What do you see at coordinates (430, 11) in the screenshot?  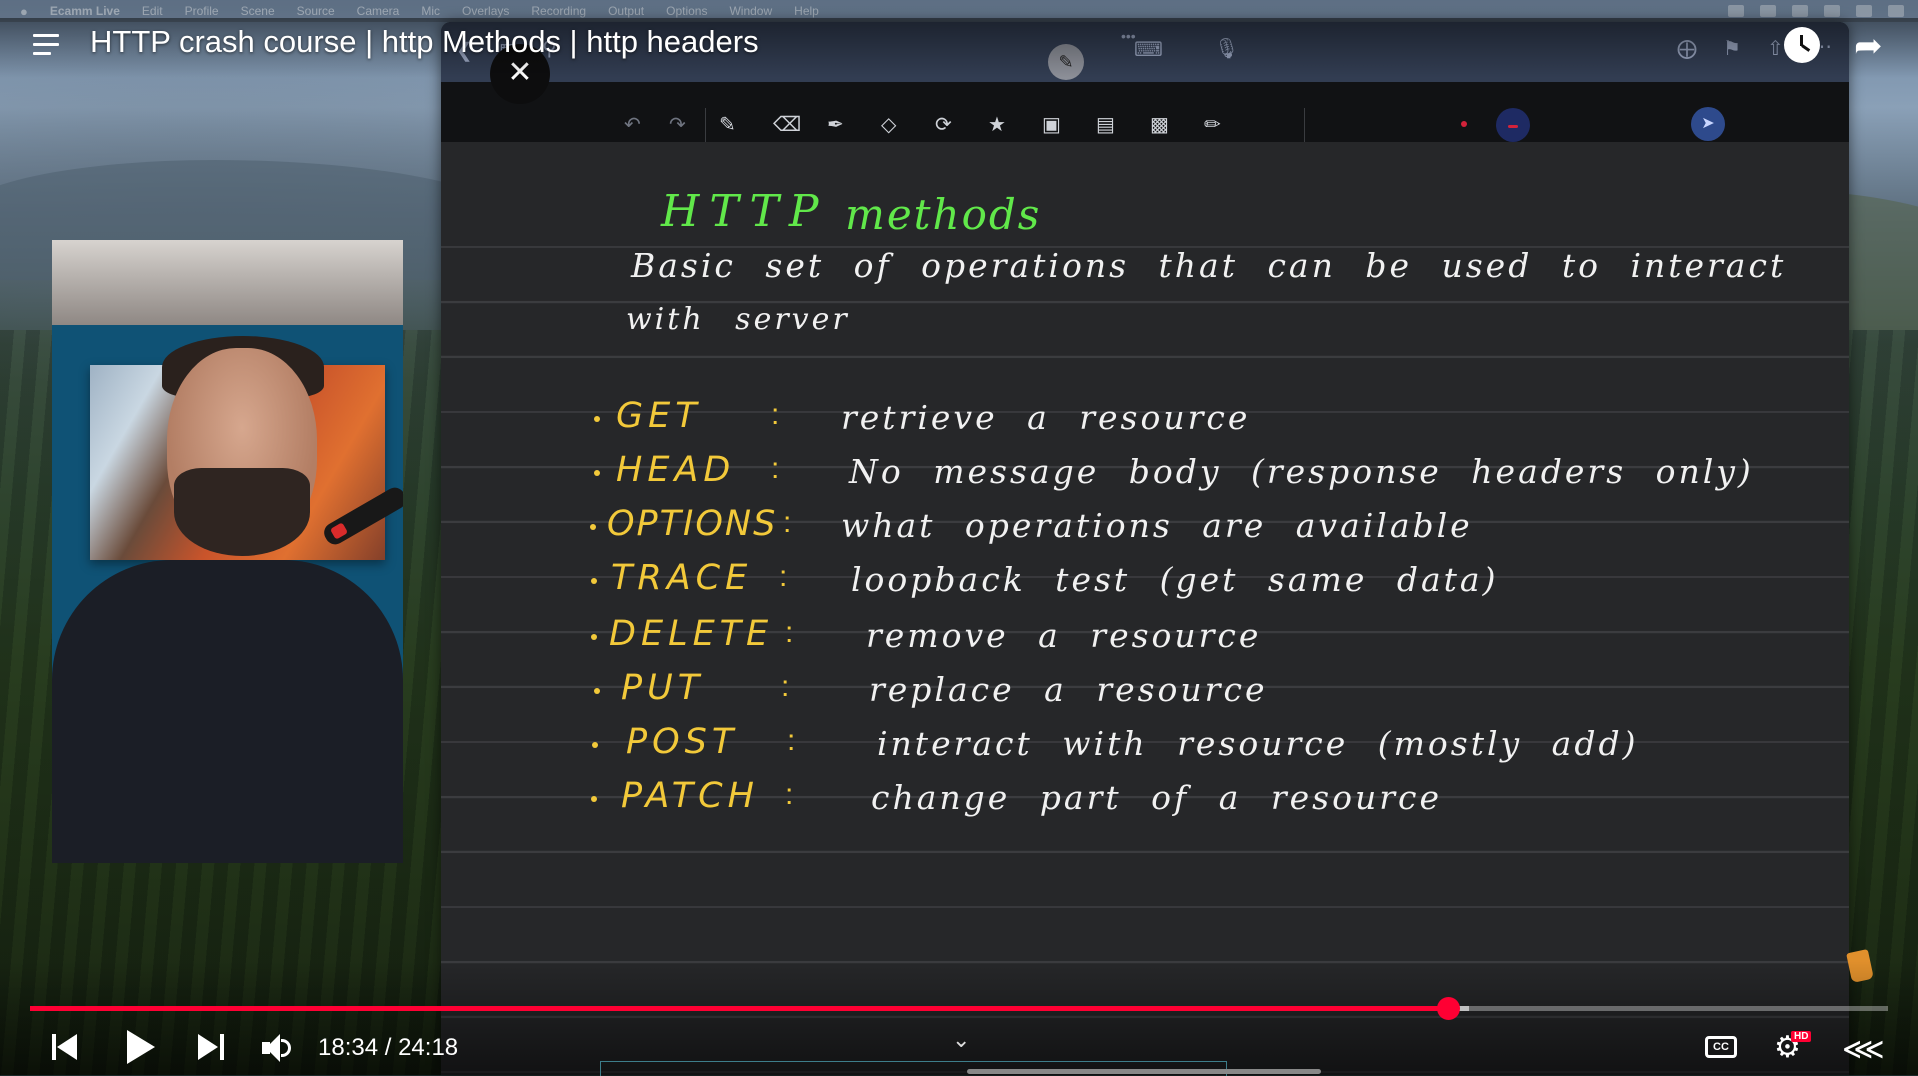 I see `menubar-item-mic: Mic` at bounding box center [430, 11].